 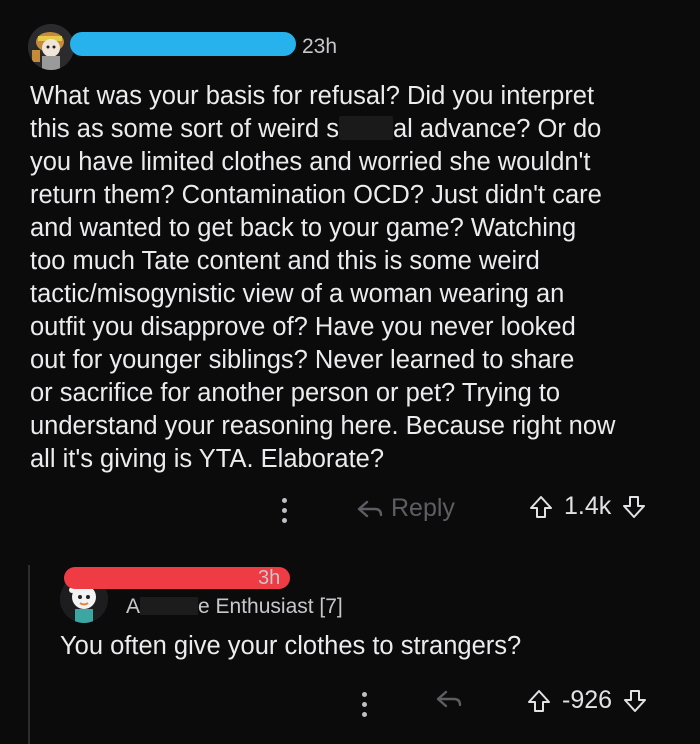 I want to click on reply-button: Reply, so click(x=405, y=508).